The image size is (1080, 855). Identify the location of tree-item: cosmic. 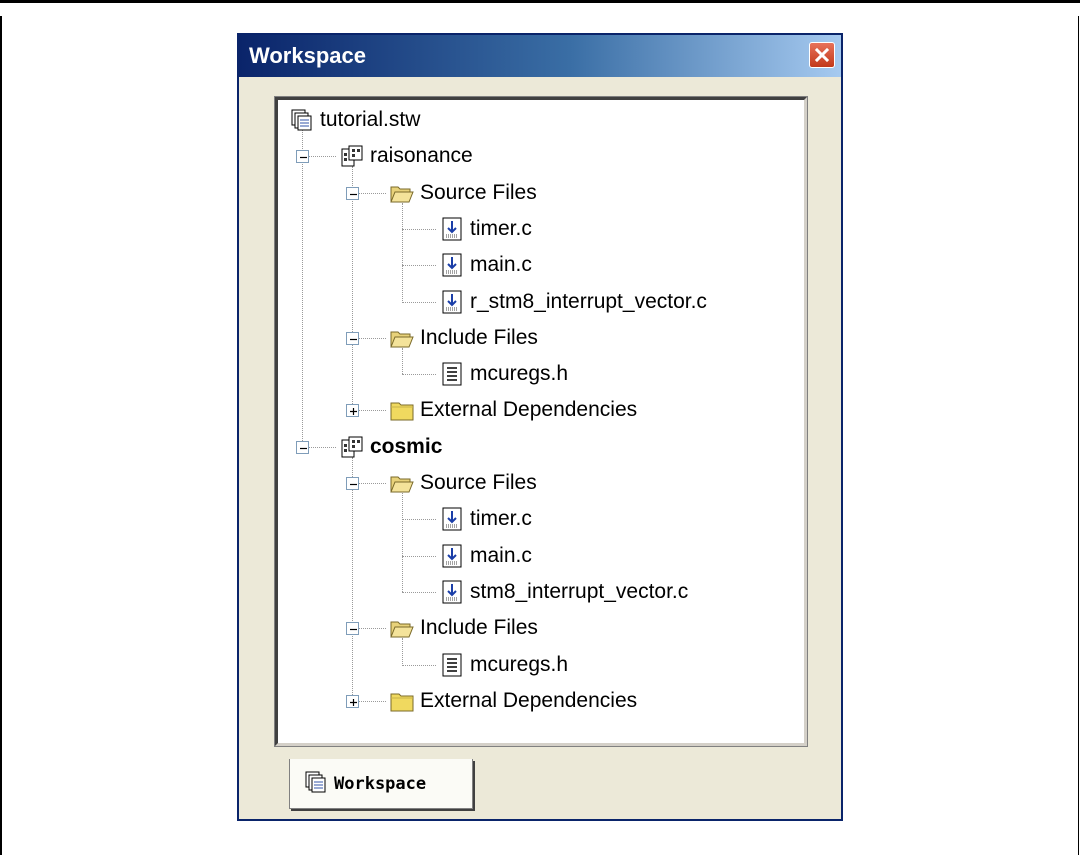
(391, 447).